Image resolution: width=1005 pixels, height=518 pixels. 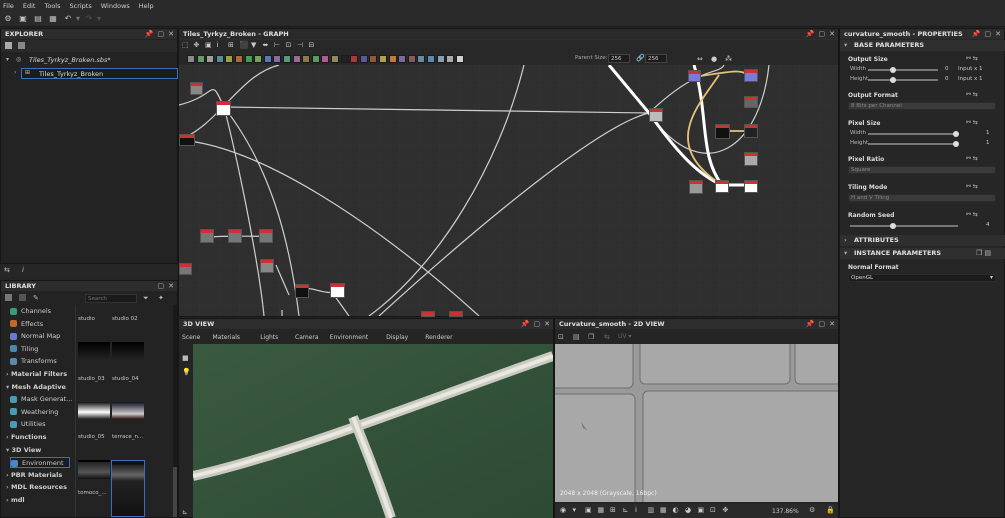 What do you see at coordinates (68, 19) in the screenshot?
I see `undo-icon: ↶` at bounding box center [68, 19].